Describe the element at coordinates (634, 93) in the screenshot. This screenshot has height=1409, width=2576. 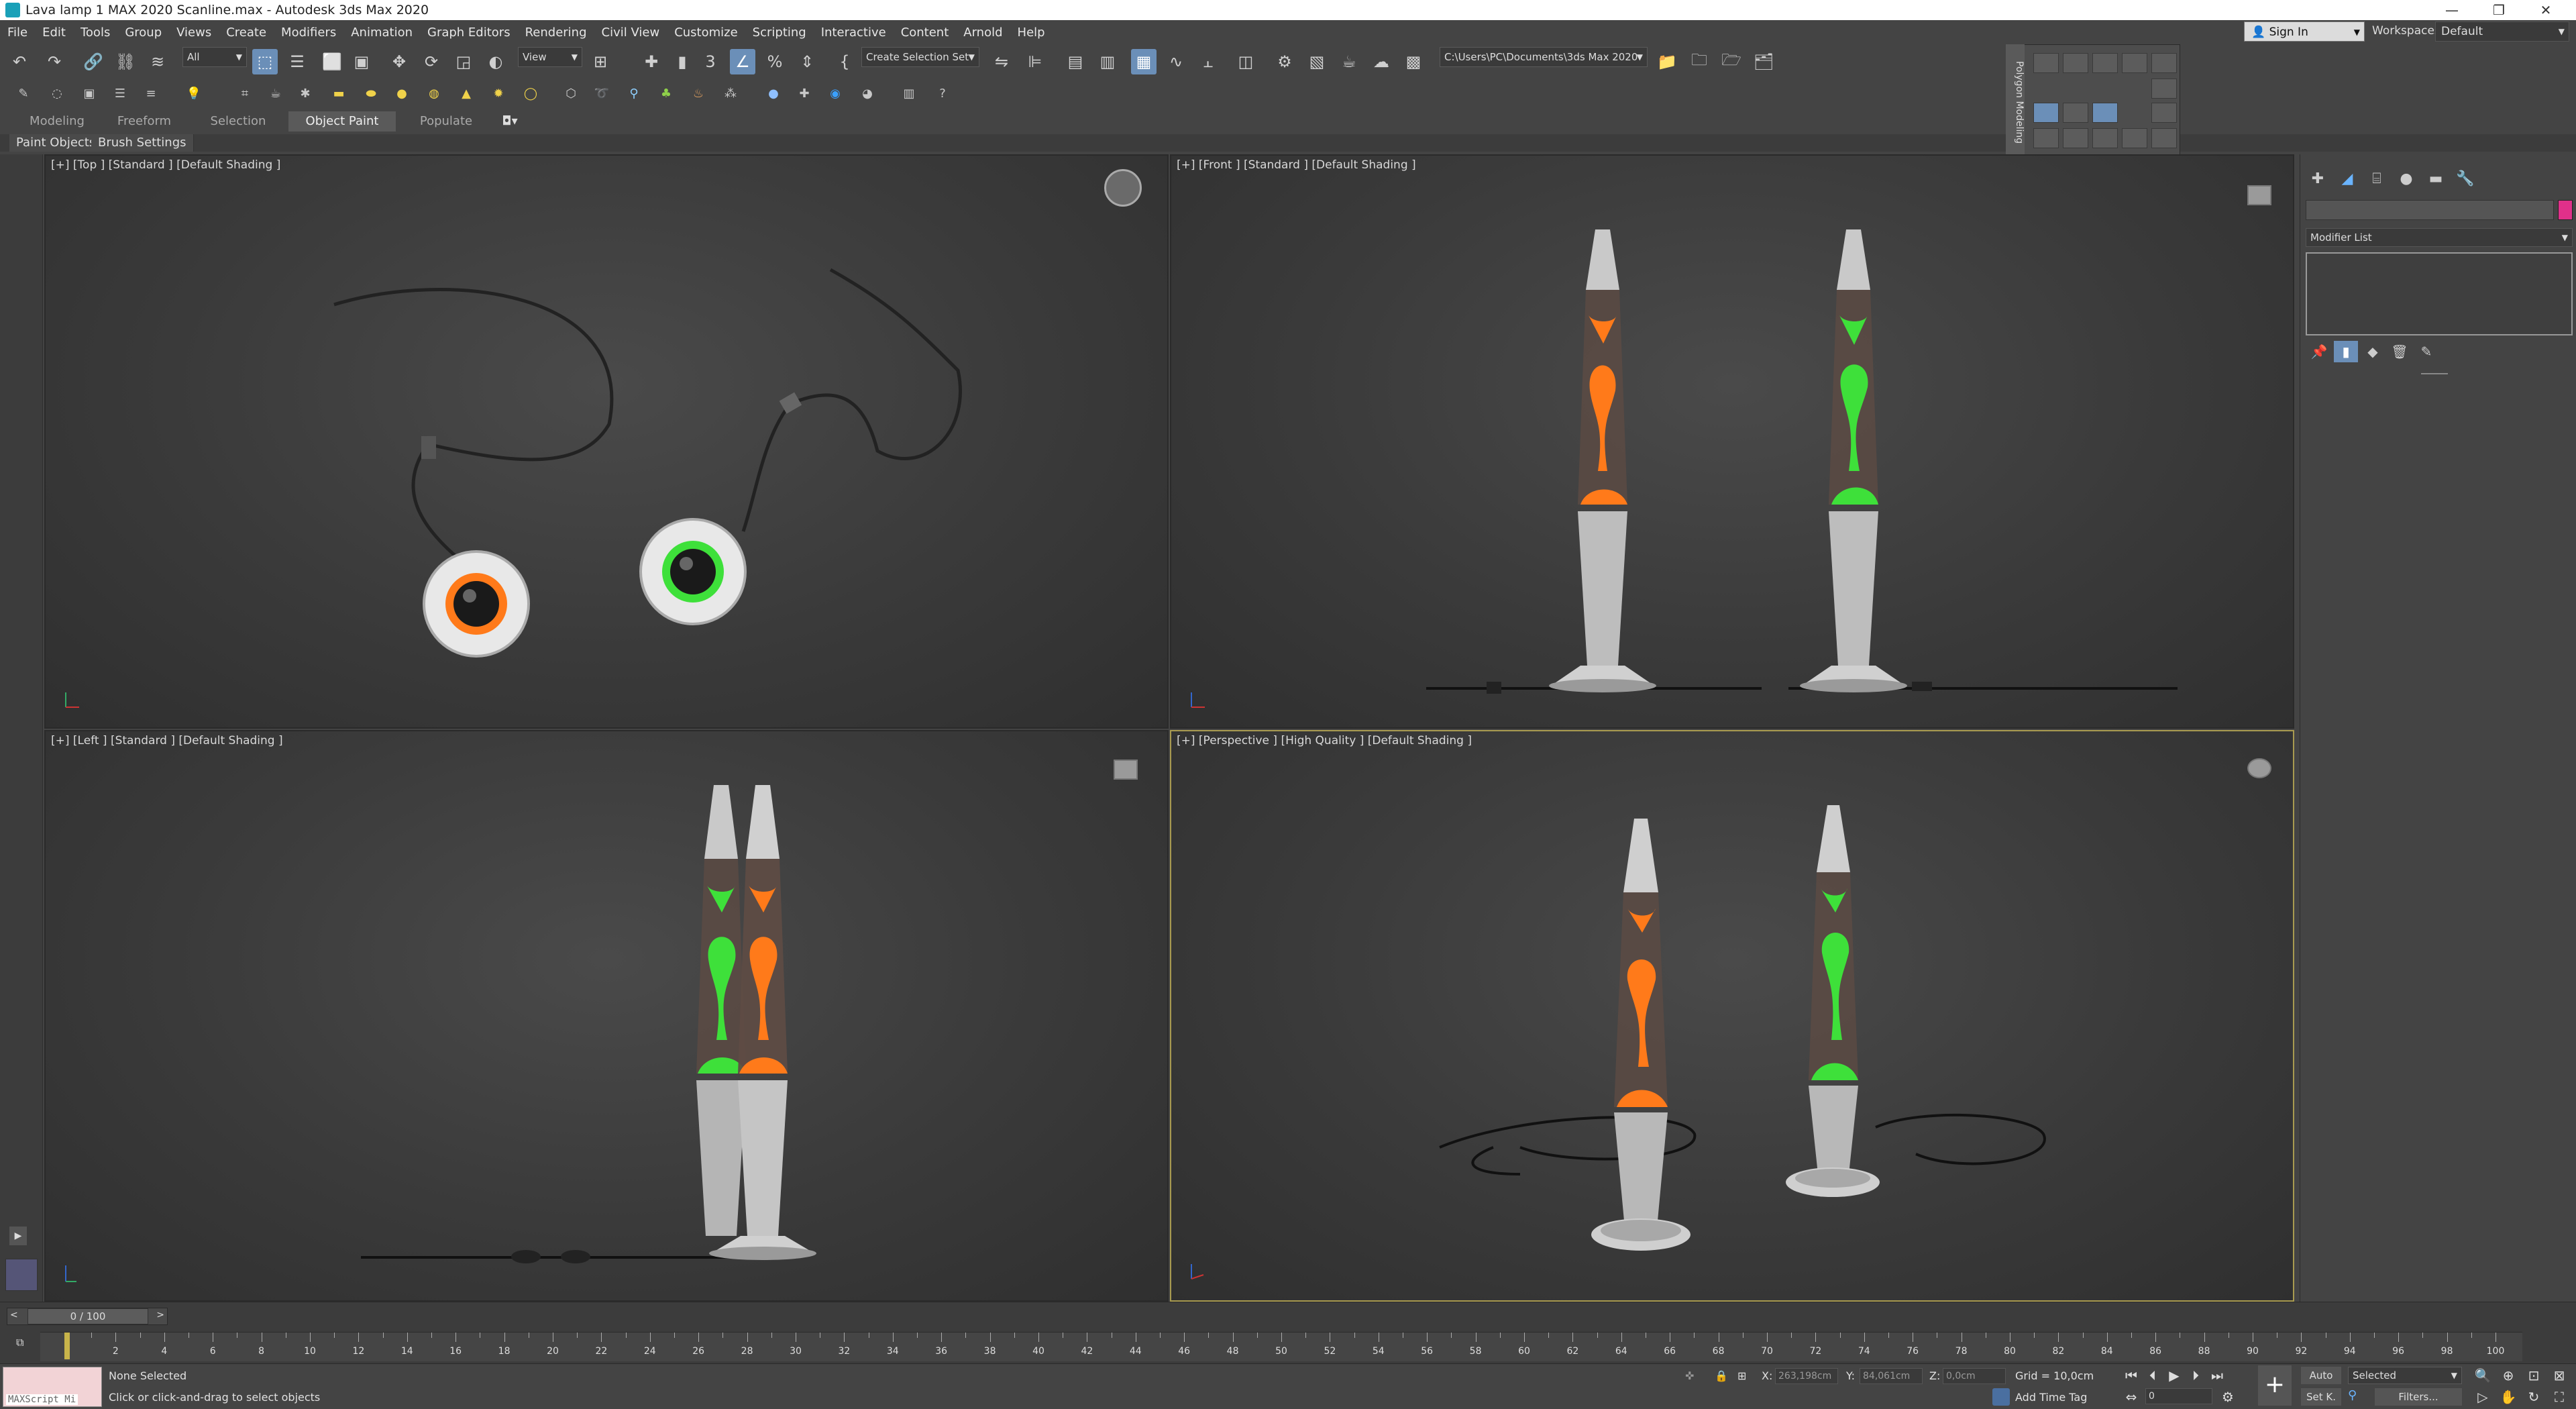
I see `bone-icon: ⚲` at that location.